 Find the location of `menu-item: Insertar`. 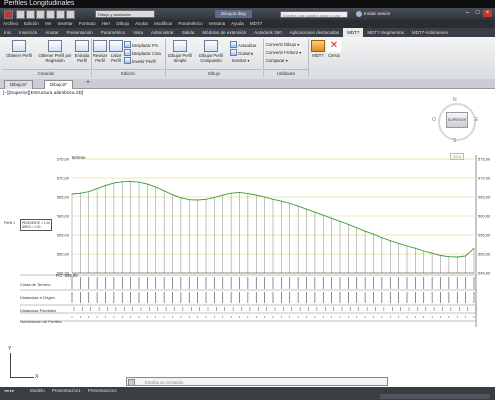

menu-item: Insertar is located at coordinates (65, 24).